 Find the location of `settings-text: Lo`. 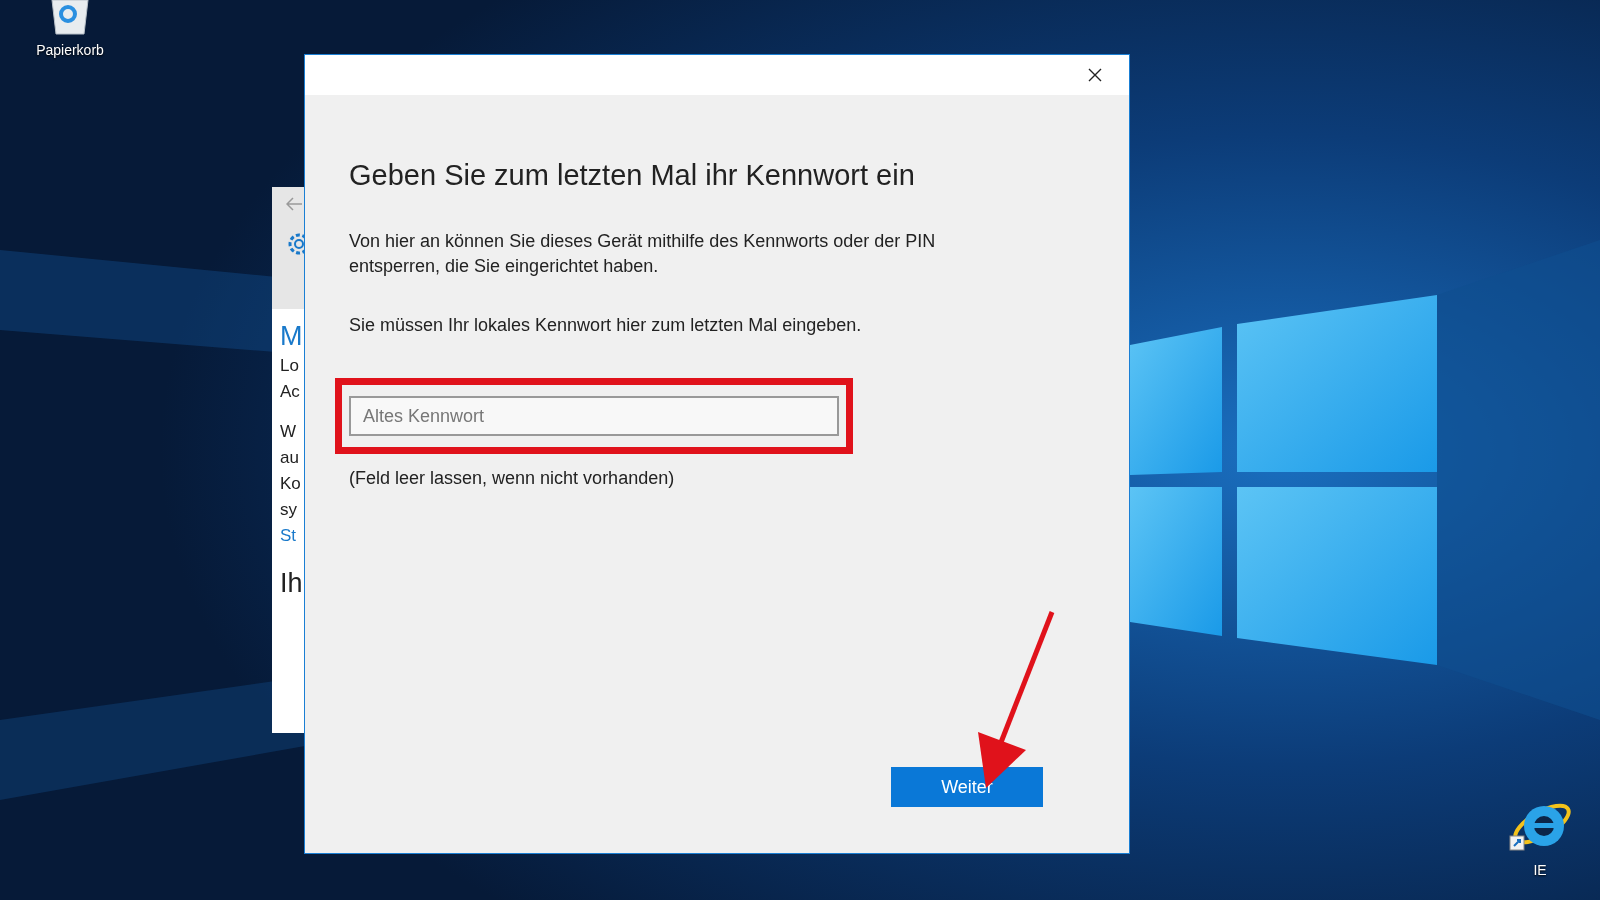

settings-text: Lo is located at coordinates (289, 366).